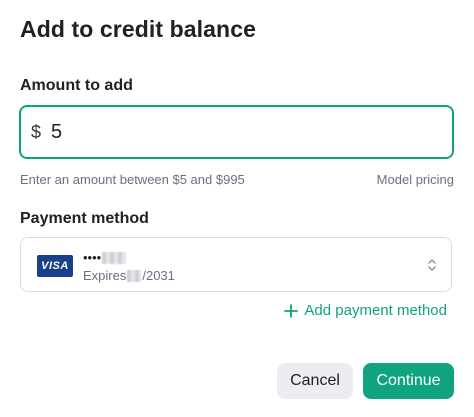 Image resolution: width=474 pixels, height=417 pixels. What do you see at coordinates (432, 265) in the screenshot?
I see `chevron-up-down-icon` at bounding box center [432, 265].